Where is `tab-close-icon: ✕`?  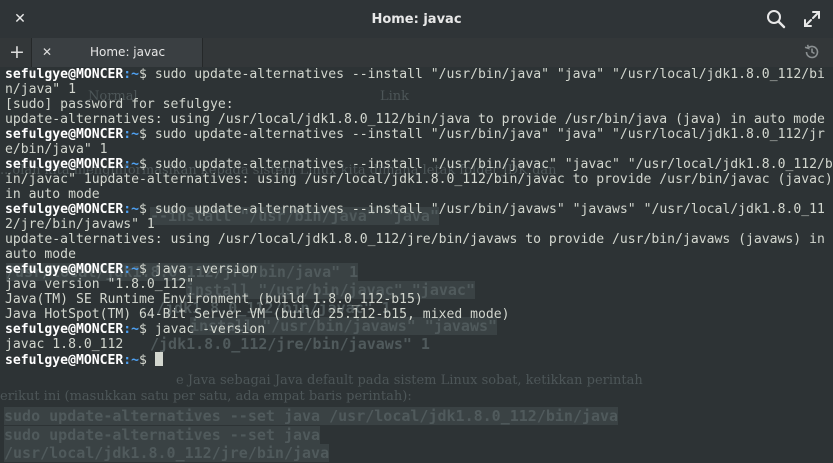 tab-close-icon: ✕ is located at coordinates (47, 52).